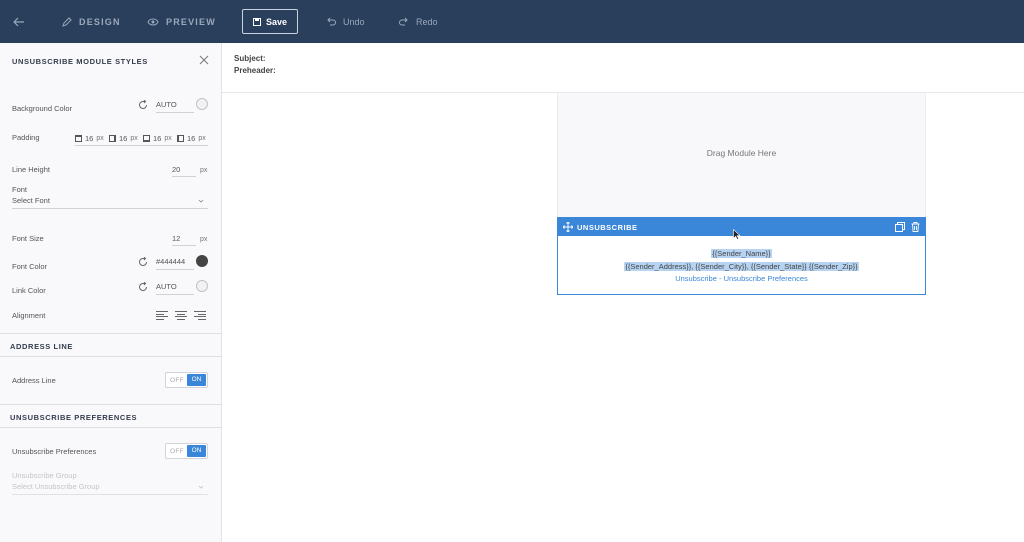 The height and width of the screenshot is (542, 1024). Describe the element at coordinates (256, 21) in the screenshot. I see `floppy-disk-icon` at that location.